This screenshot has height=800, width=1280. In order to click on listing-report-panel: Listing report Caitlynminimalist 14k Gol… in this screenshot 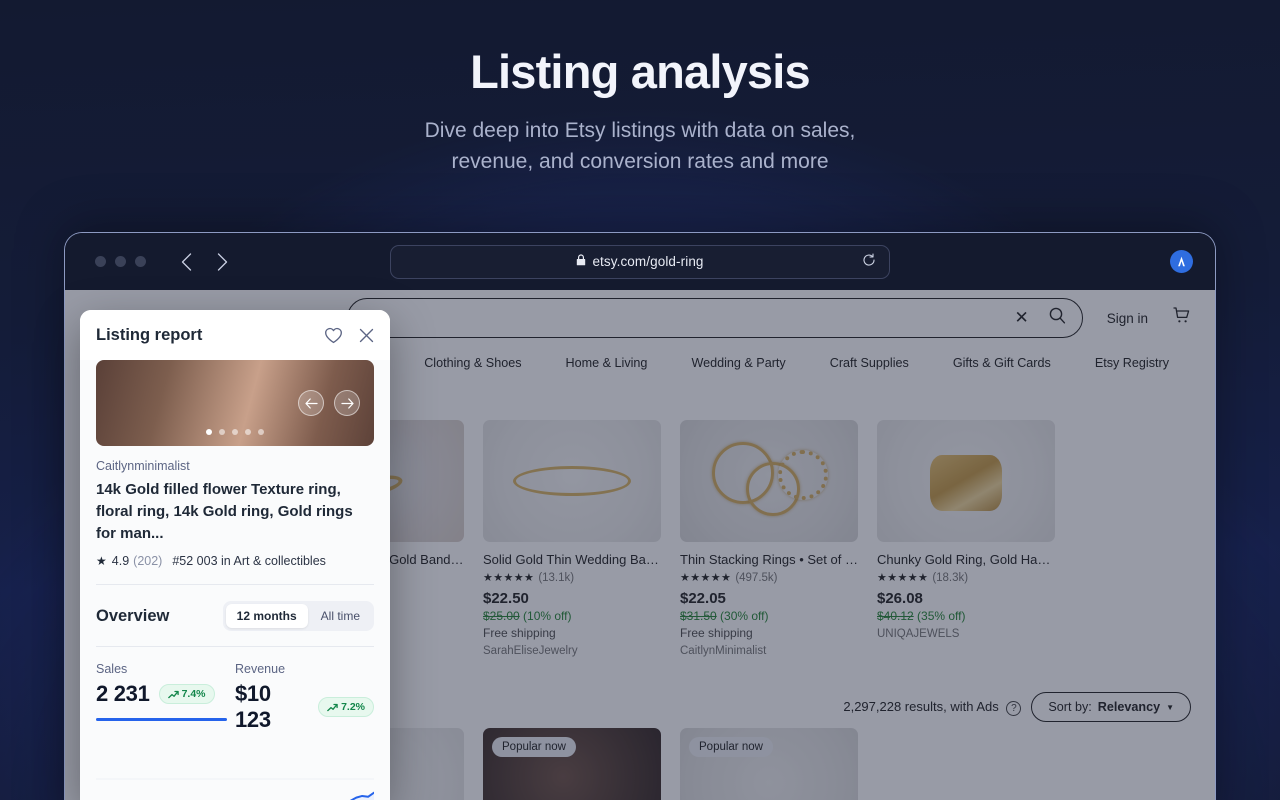, I will do `click(235, 555)`.